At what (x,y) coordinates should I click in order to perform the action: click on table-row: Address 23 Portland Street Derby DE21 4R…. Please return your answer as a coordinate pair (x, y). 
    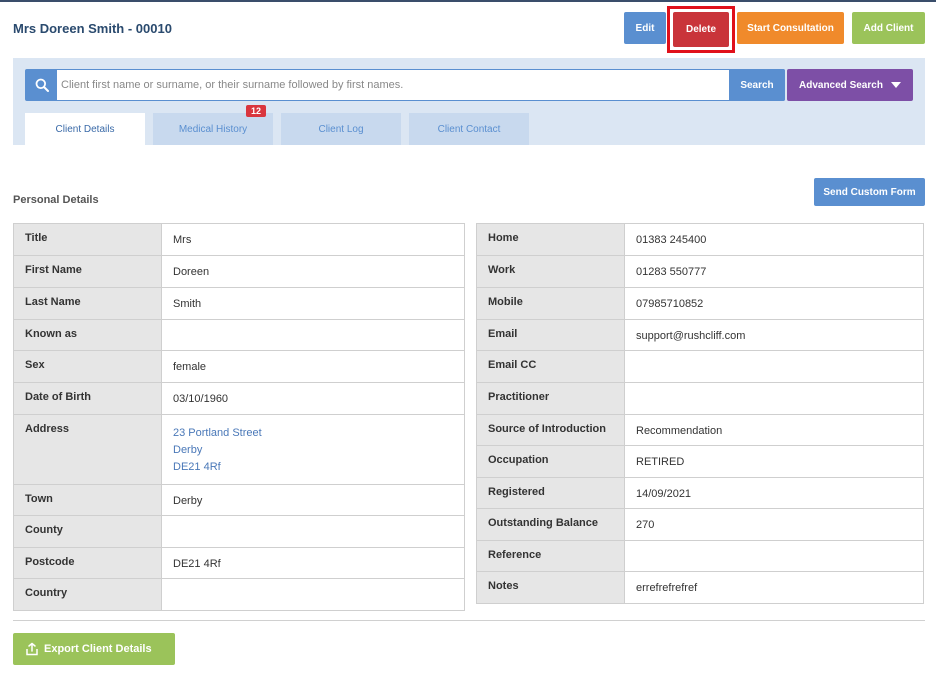
    Looking at the image, I should click on (239, 449).